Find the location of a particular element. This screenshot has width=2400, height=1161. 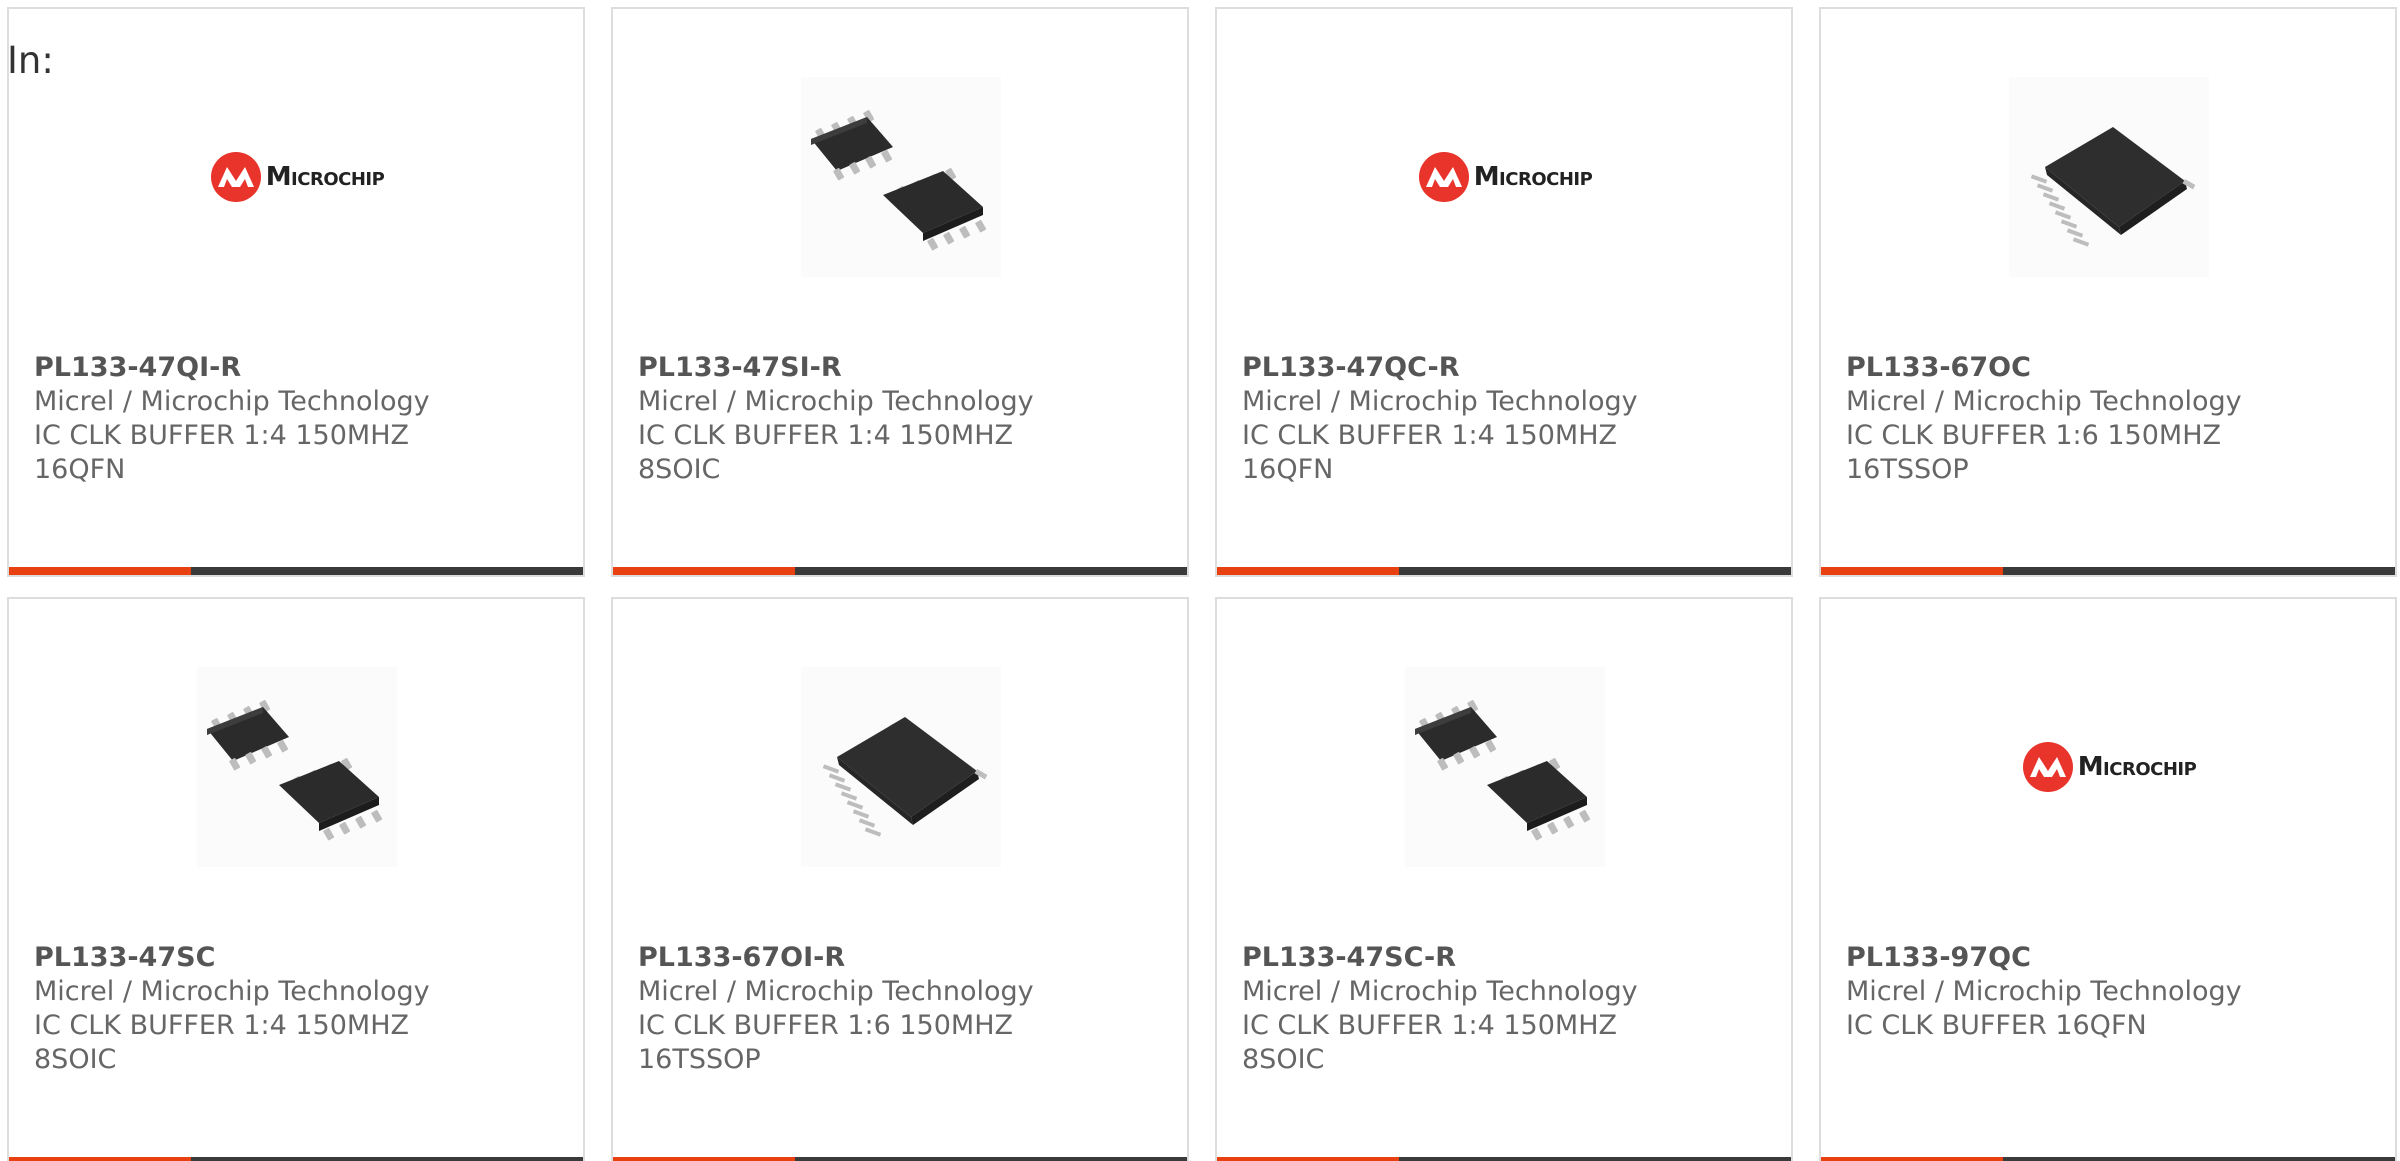

part-number-link: PL133-97QC is located at coordinates (2110, 958).